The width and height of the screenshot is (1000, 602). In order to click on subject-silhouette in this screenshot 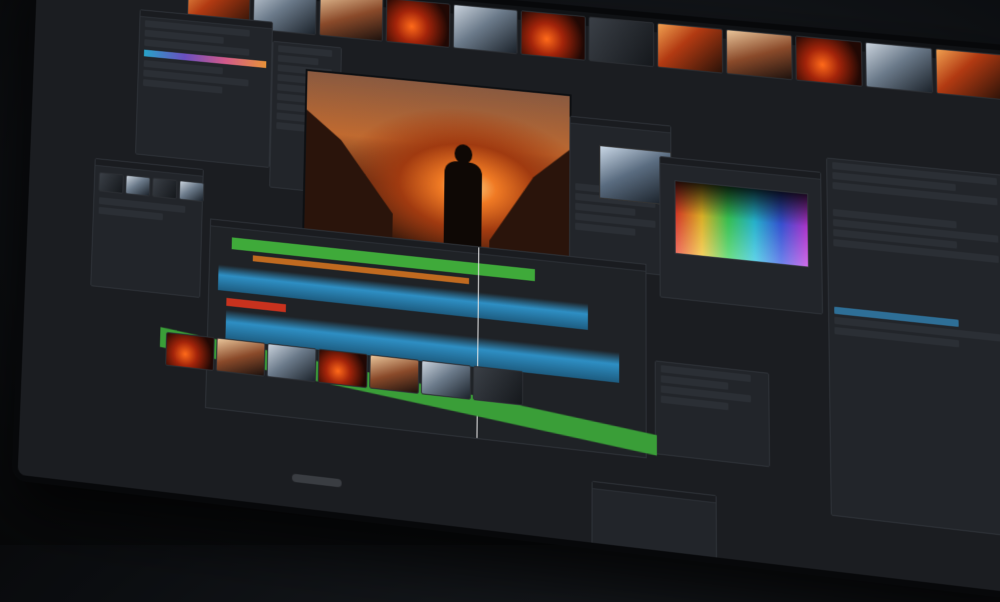, I will do `click(463, 206)`.